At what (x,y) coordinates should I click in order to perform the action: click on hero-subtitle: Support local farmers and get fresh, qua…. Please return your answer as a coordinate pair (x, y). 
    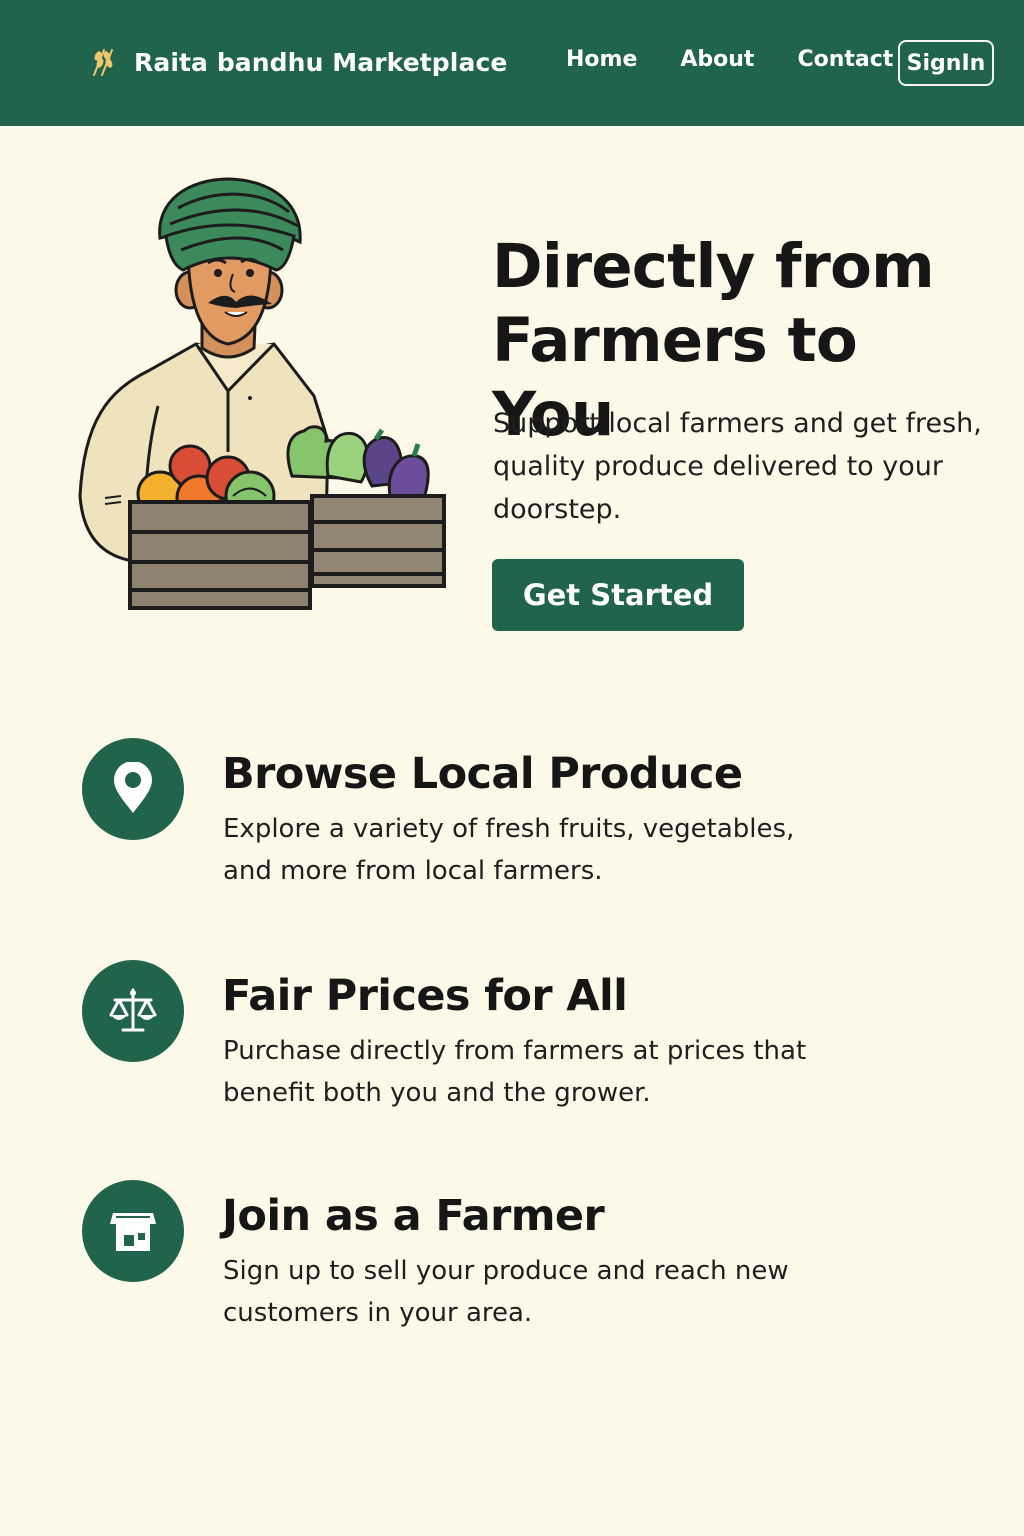
    Looking at the image, I should click on (737, 466).